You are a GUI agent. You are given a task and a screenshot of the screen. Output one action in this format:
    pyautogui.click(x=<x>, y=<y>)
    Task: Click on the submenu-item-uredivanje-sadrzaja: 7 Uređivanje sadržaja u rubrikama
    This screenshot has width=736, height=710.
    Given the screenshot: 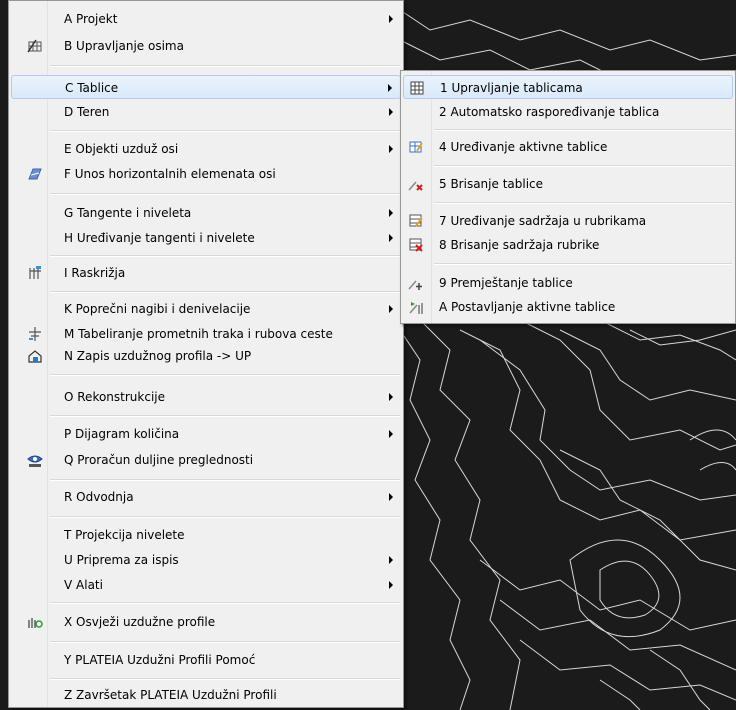 What is the action you would take?
    pyautogui.click(x=568, y=221)
    